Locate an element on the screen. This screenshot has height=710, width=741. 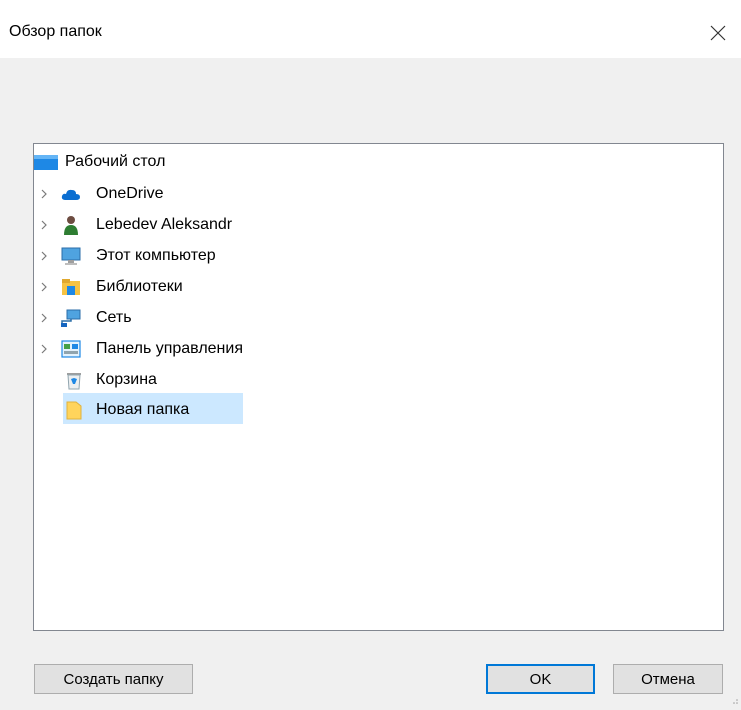
tree-item-user: Lebedev Aleksandr is located at coordinates (378, 224).